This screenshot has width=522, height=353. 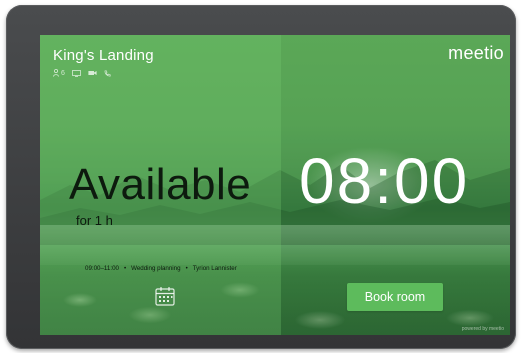 I want to click on camera-icon, so click(x=92, y=73).